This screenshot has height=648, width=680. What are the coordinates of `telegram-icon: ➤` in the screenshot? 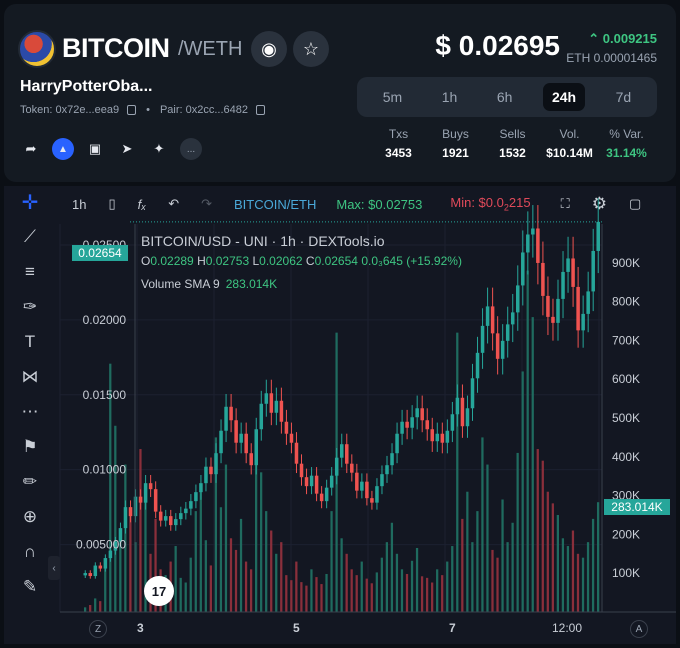 It's located at (127, 149).